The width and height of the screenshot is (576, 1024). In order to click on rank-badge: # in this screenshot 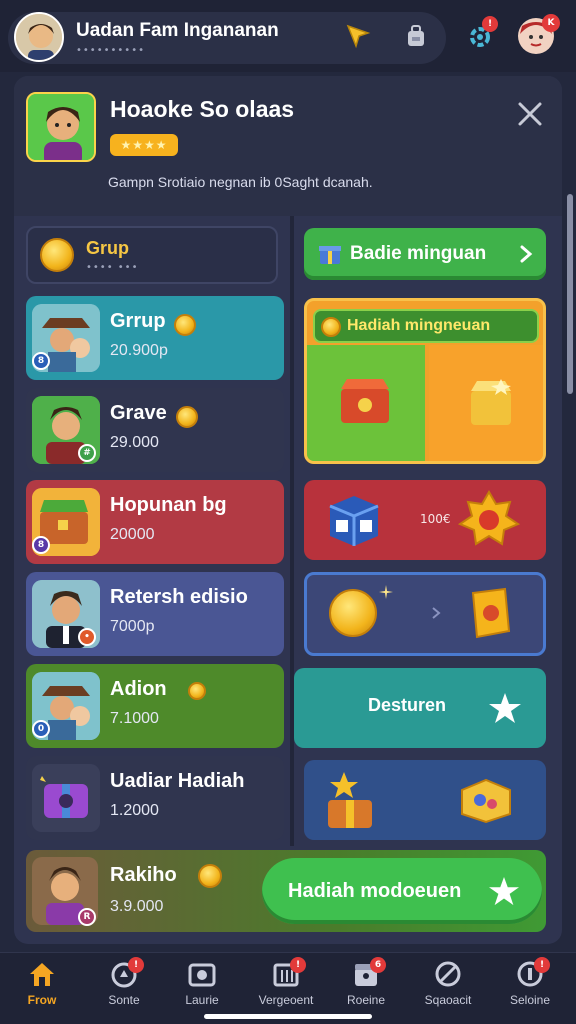, I will do `click(87, 453)`.